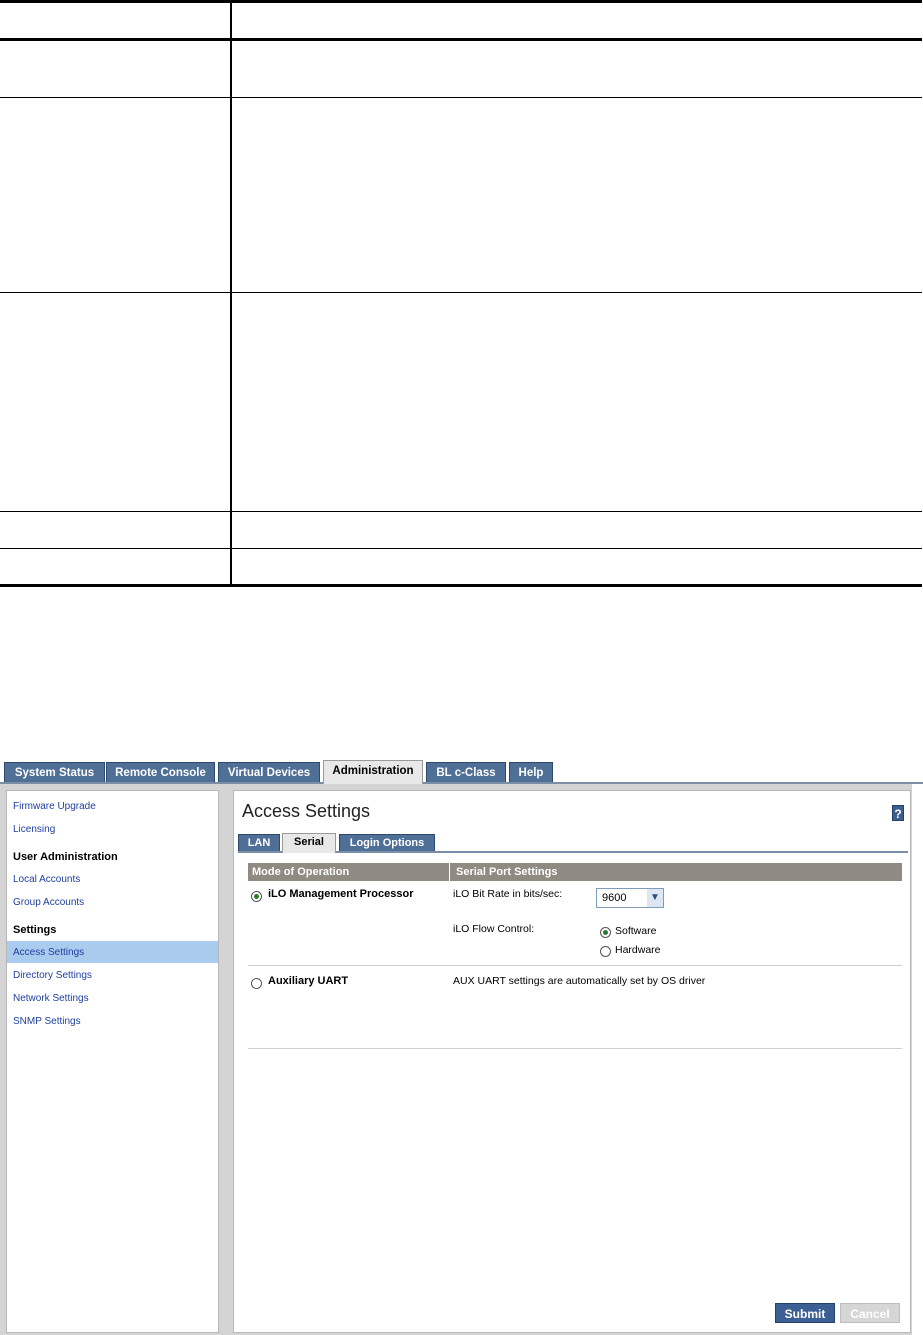 The height and width of the screenshot is (1335, 923). What do you see at coordinates (655, 898) in the screenshot?
I see `chevron-down-icon: ▼` at bounding box center [655, 898].